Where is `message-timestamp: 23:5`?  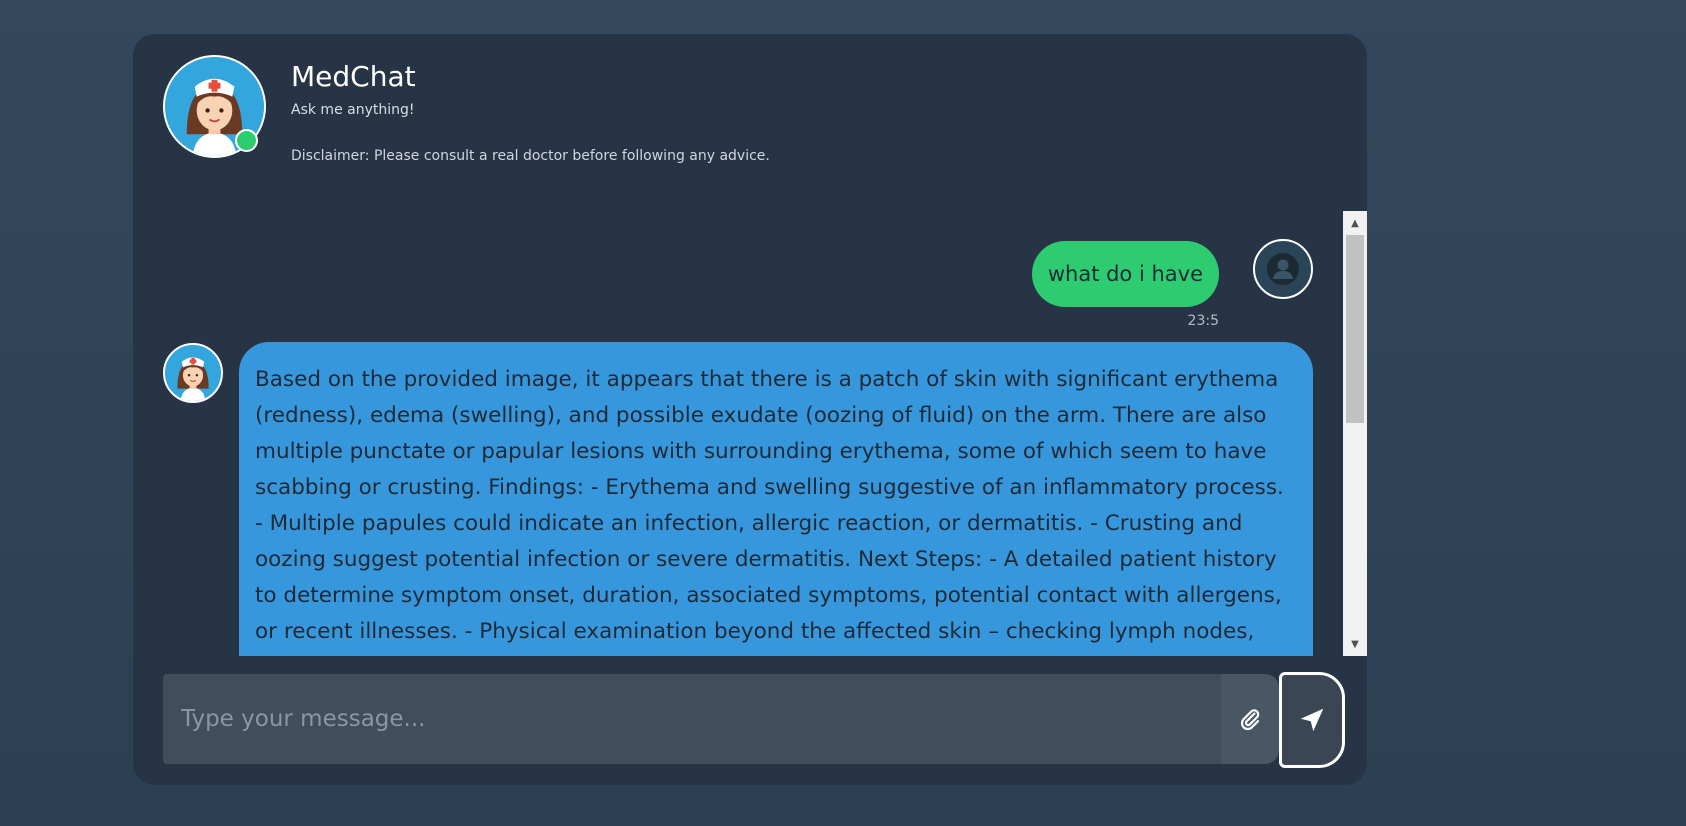
message-timestamp: 23:5 is located at coordinates (1203, 321).